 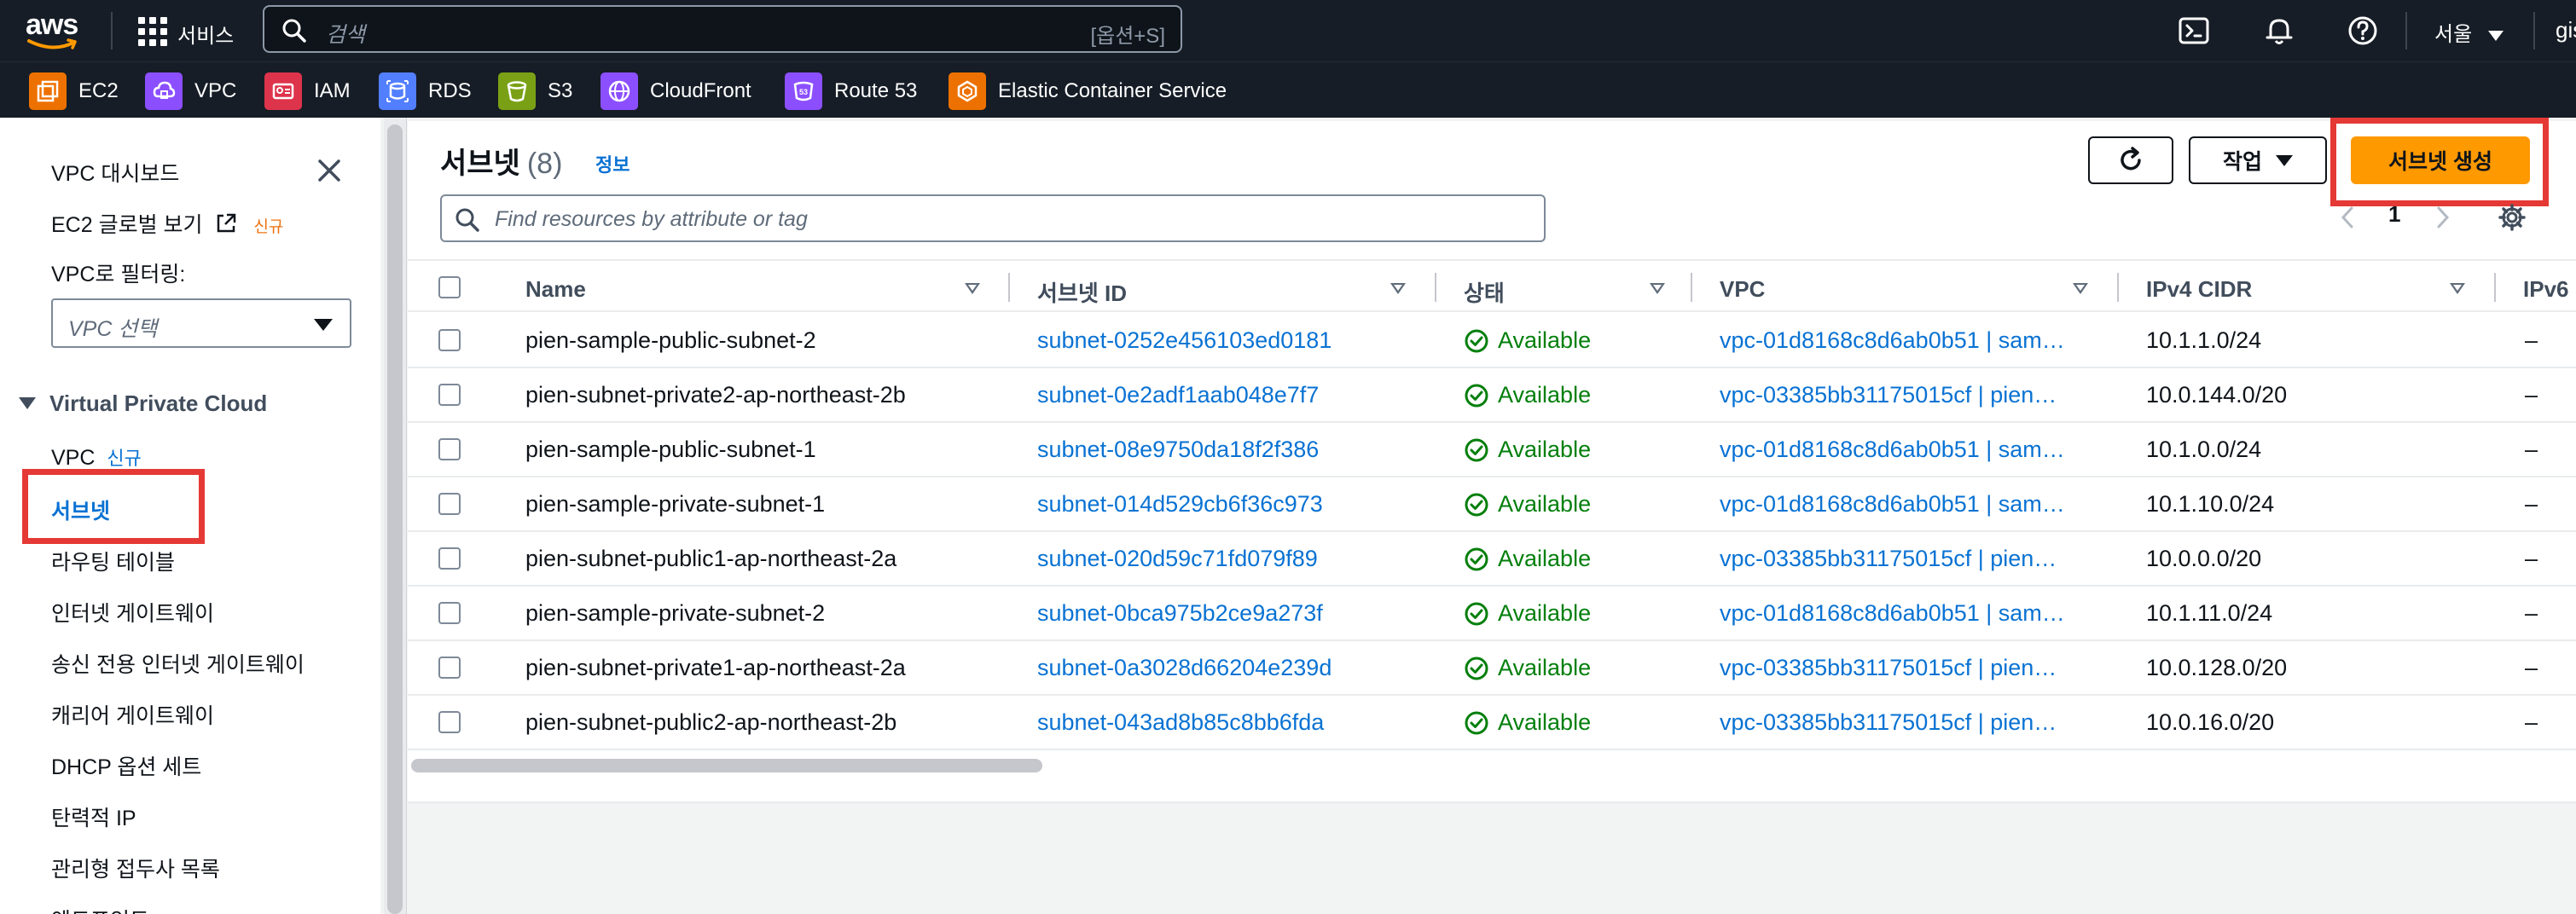 What do you see at coordinates (1492, 802) in the screenshot?
I see `divider` at bounding box center [1492, 802].